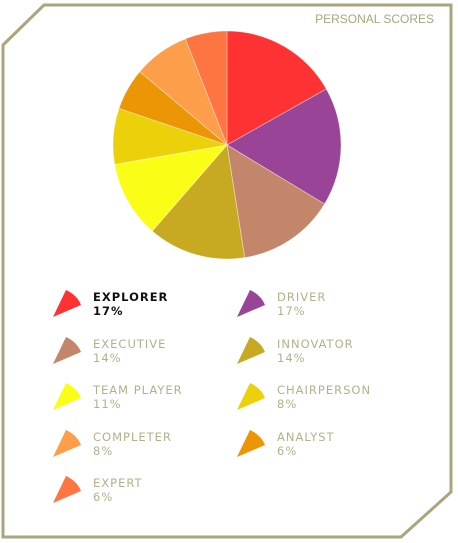 The image size is (458, 543). I want to click on legend-label: EXPLORER, so click(131, 297).